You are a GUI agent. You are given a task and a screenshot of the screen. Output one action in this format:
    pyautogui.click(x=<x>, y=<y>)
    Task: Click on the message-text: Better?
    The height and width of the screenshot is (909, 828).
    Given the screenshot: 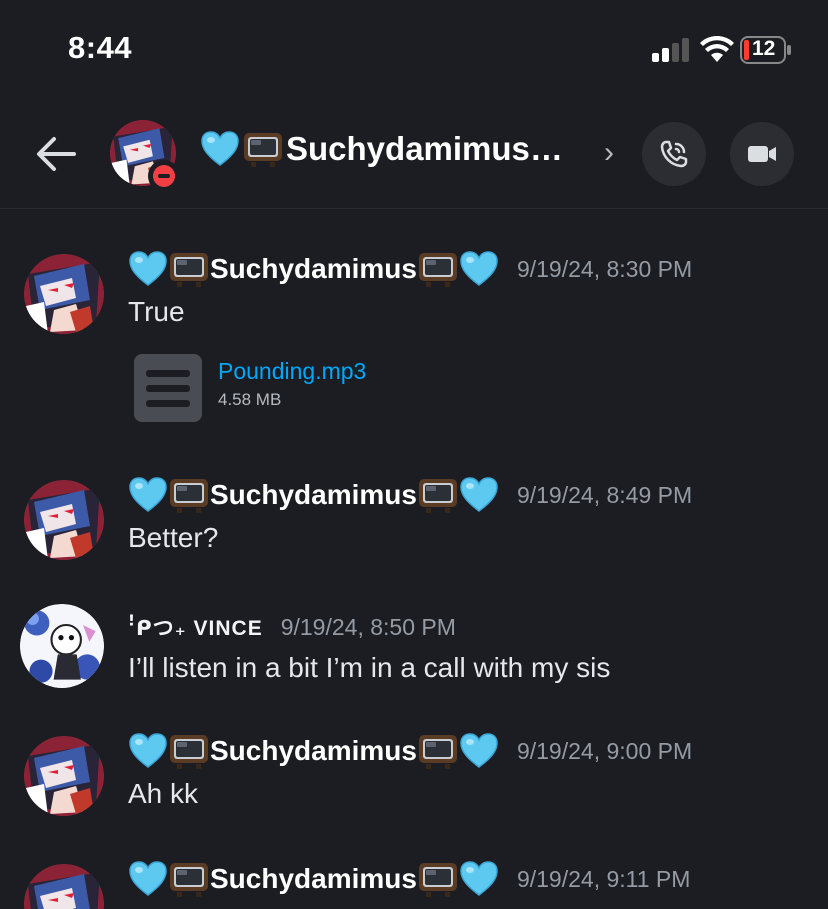 What is the action you would take?
    pyautogui.click(x=173, y=537)
    